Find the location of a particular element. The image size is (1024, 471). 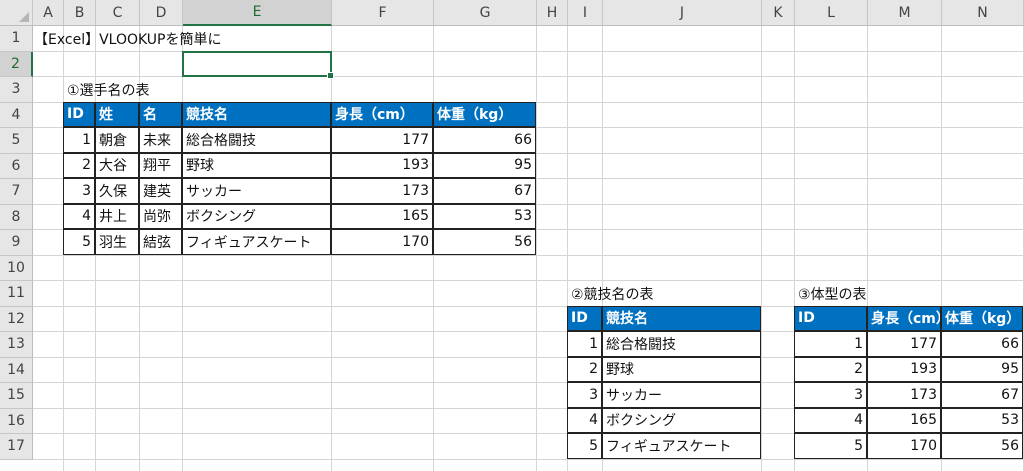

table3-cell: 193 is located at coordinates (904, 369).